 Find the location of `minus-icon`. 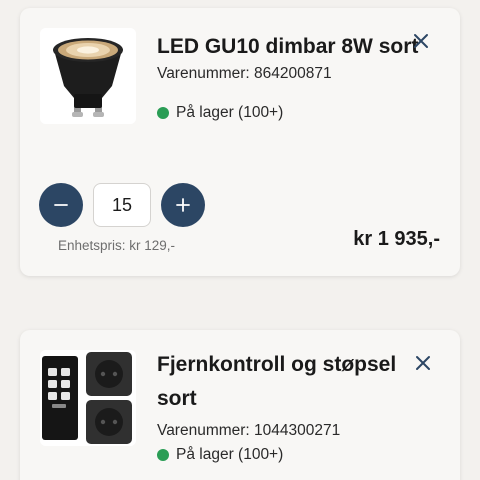

minus-icon is located at coordinates (61, 205).